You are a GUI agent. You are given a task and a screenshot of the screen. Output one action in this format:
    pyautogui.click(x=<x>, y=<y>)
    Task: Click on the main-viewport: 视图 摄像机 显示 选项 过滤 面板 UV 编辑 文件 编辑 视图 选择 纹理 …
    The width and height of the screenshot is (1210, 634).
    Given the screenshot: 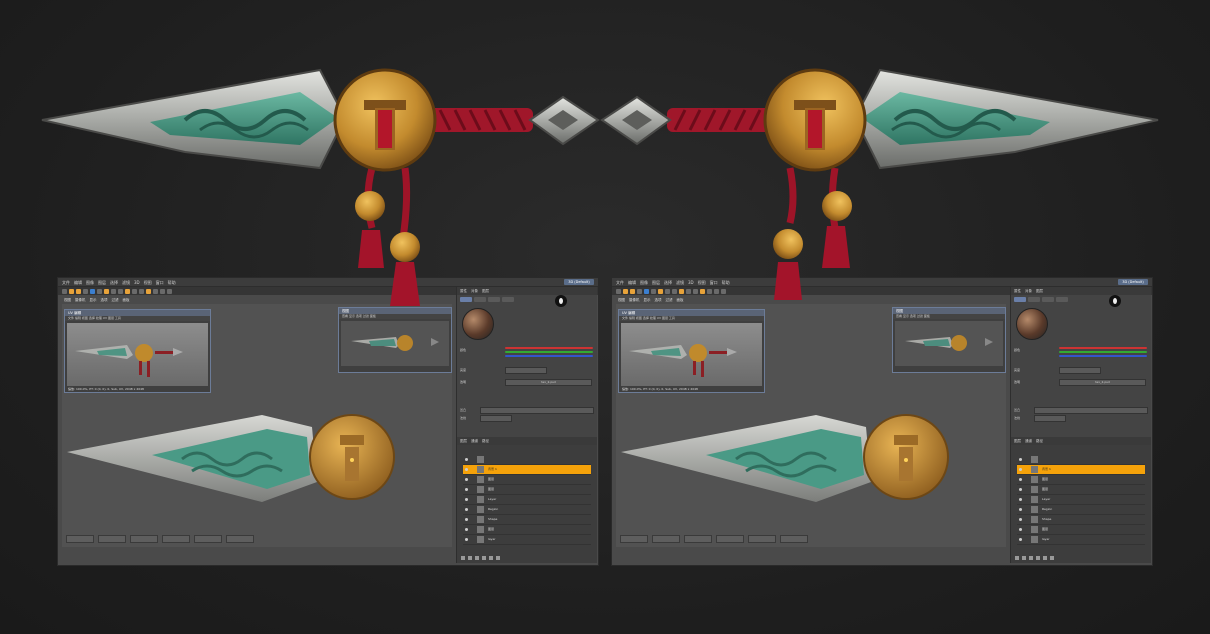 What is the action you would take?
    pyautogui.click(x=258, y=422)
    